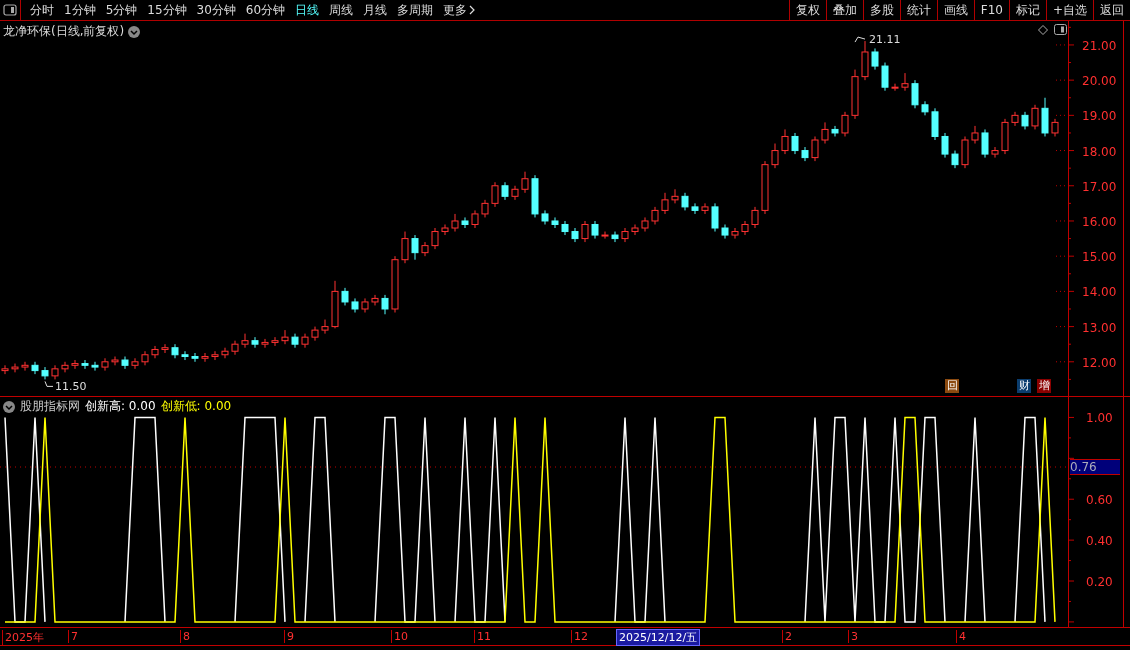 The height and width of the screenshot is (650, 1130). What do you see at coordinates (80, 10) in the screenshot?
I see `period-tab: 1分钟` at bounding box center [80, 10].